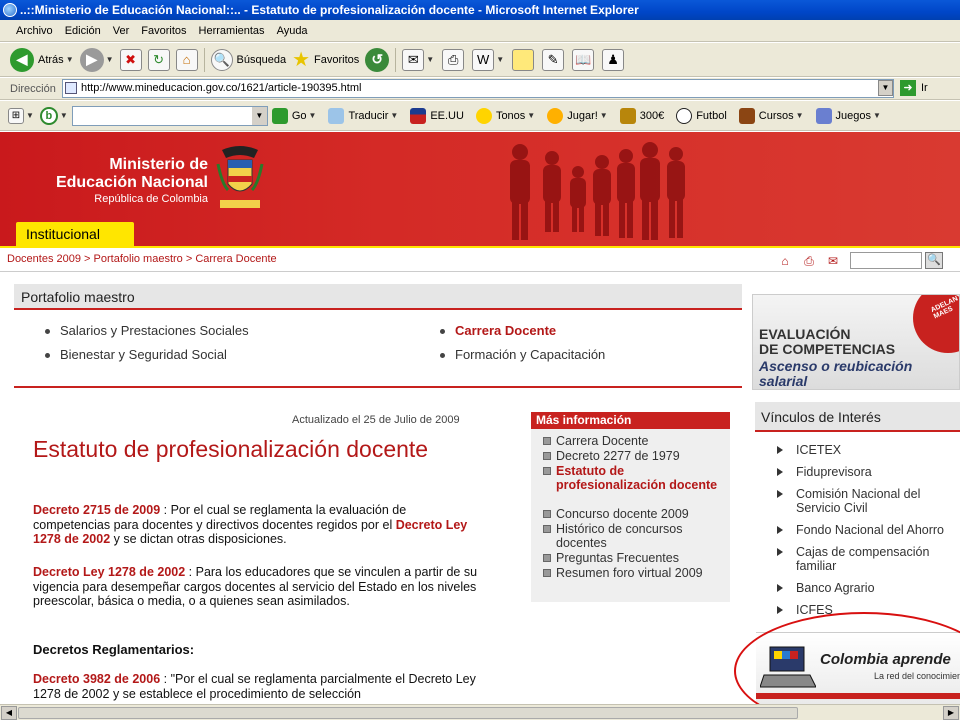 Image resolution: width=960 pixels, height=720 pixels. I want to click on search-icon: 🔍, so click(221, 59).